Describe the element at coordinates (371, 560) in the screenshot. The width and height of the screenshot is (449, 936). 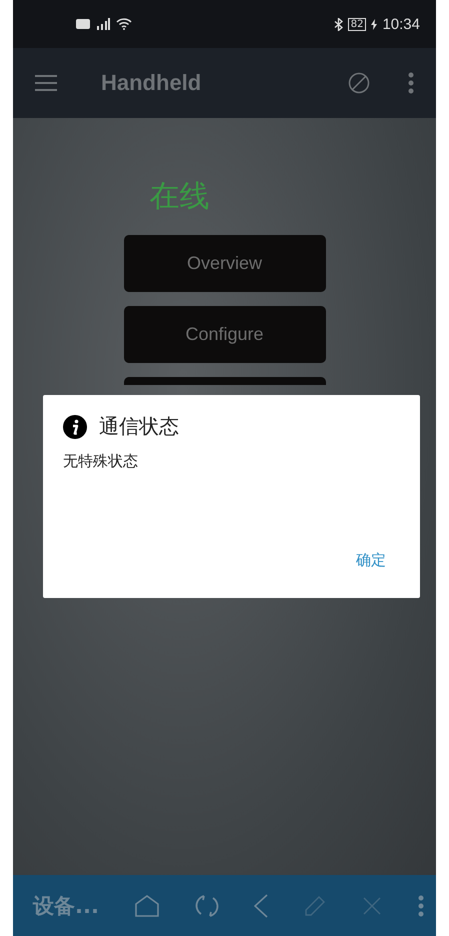
I see `ok-button: 确定` at that location.